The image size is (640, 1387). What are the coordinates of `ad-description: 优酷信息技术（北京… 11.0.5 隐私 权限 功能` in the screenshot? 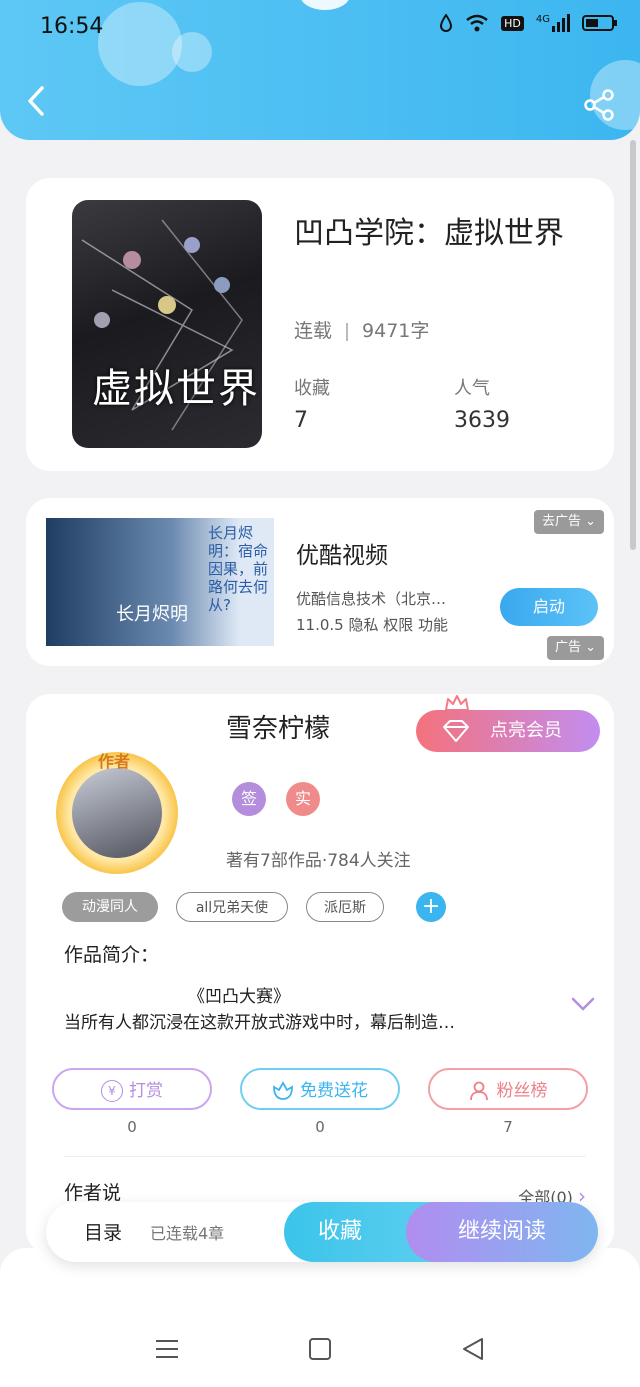 It's located at (401, 612).